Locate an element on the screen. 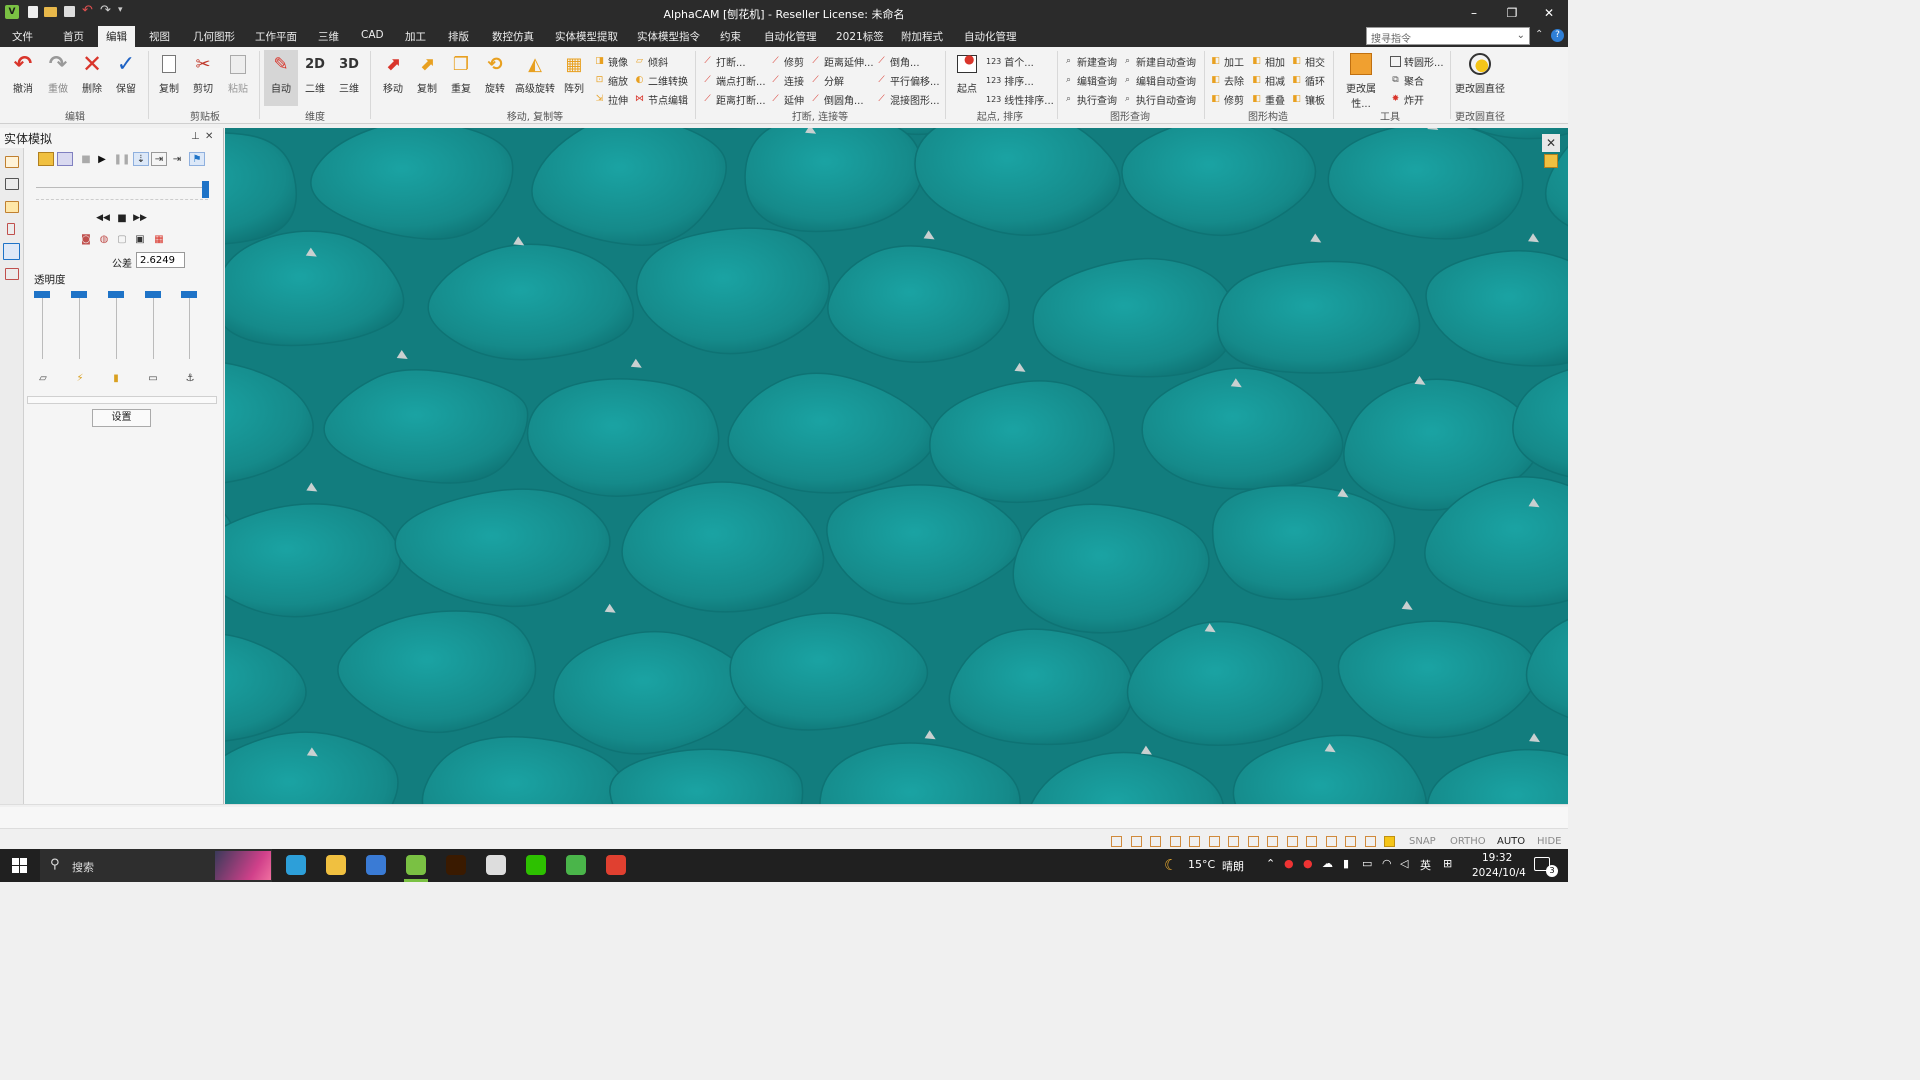 This screenshot has width=1920, height=1080. file-explorer-icon is located at coordinates (336, 865).